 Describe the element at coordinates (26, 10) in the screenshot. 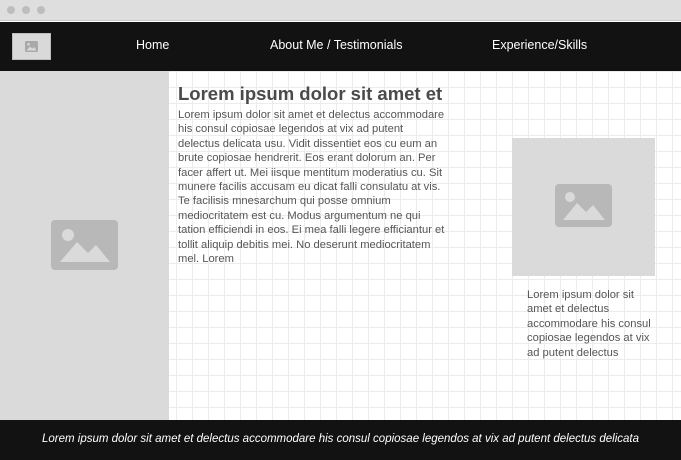

I see `window-minimize-dot` at that location.